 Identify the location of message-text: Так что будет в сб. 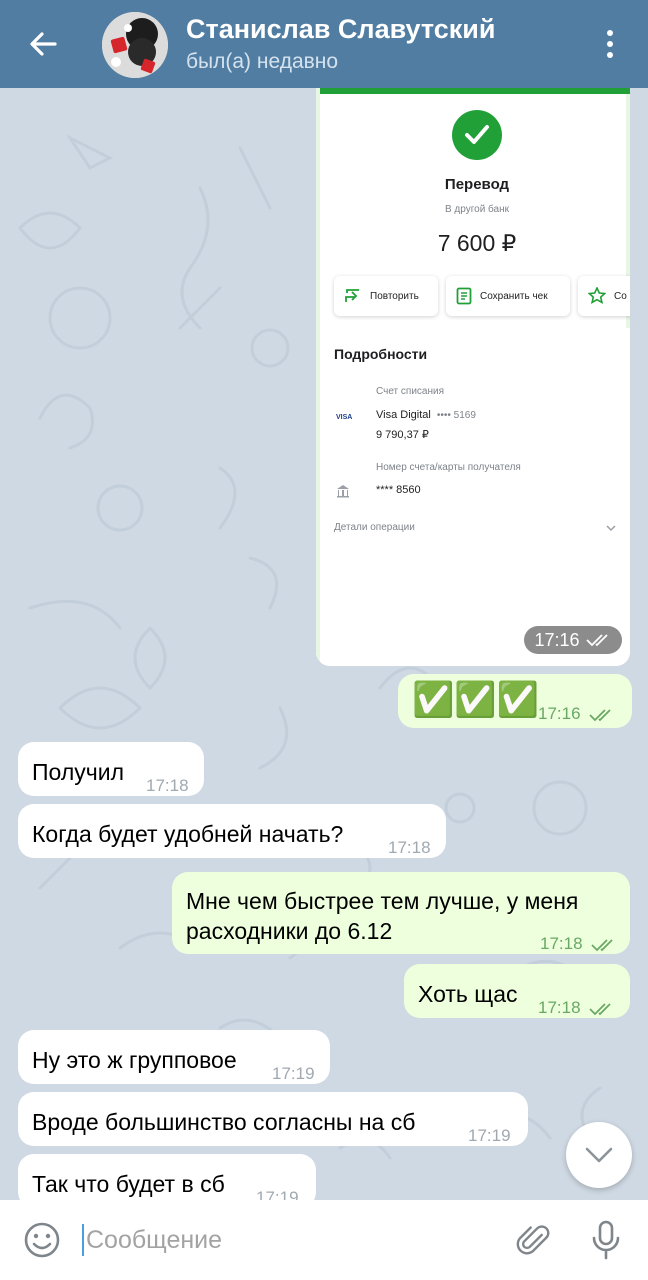
(128, 1184).